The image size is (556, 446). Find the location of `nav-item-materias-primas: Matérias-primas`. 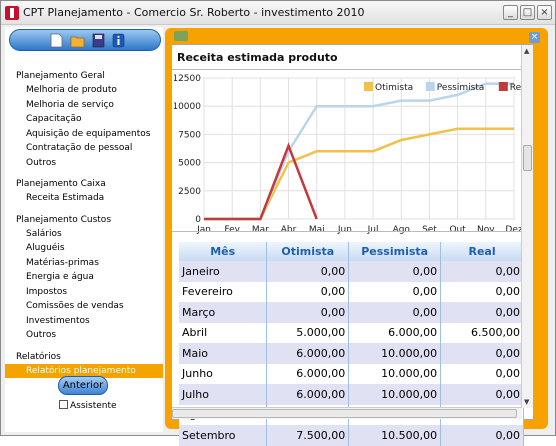

nav-item-materias-primas: Matérias-primas is located at coordinates (84, 263).